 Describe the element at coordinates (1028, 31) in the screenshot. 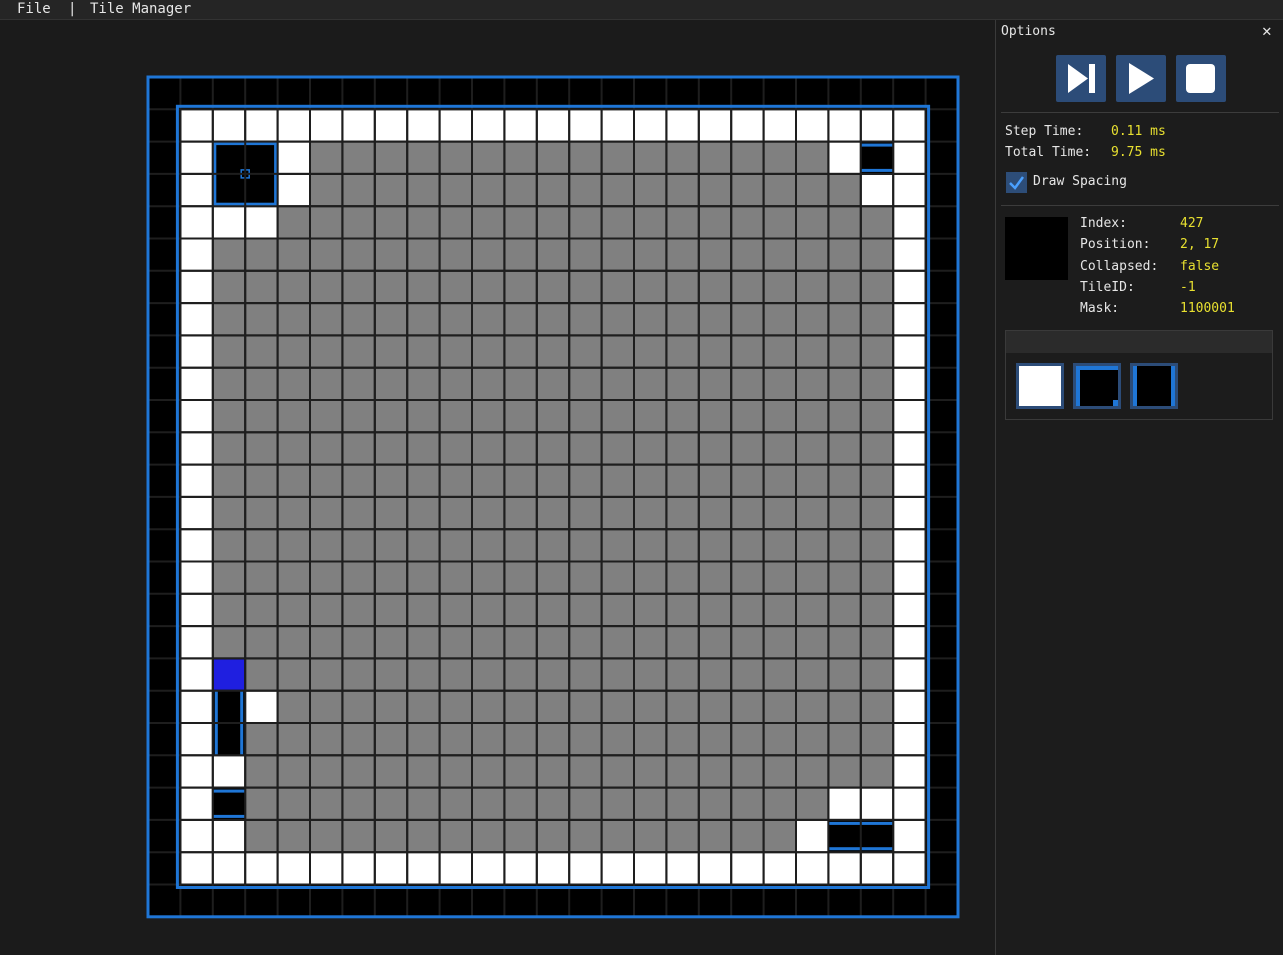

I see `panel-title: Options` at that location.